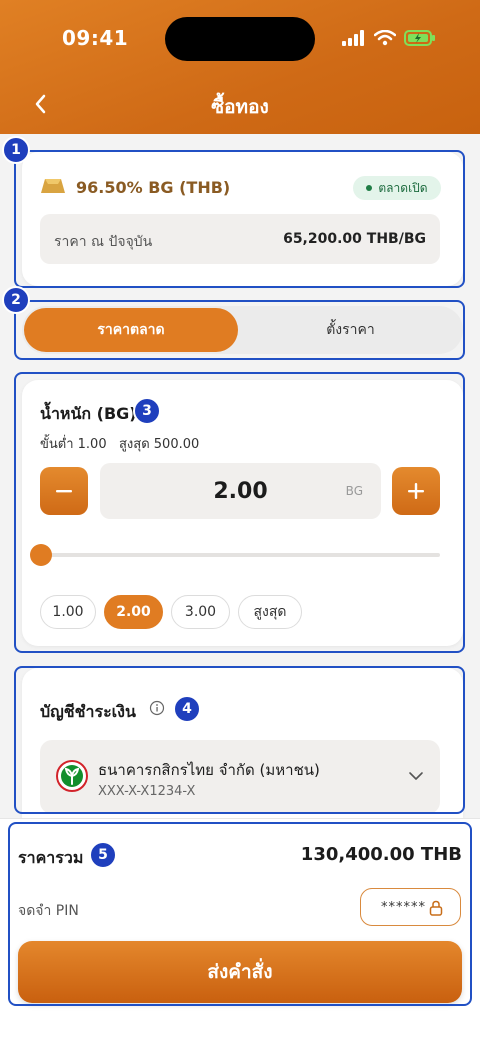 This screenshot has width=480, height=1044. Describe the element at coordinates (133, 612) in the screenshot. I see `preset-chip-selected: 2.00` at that location.